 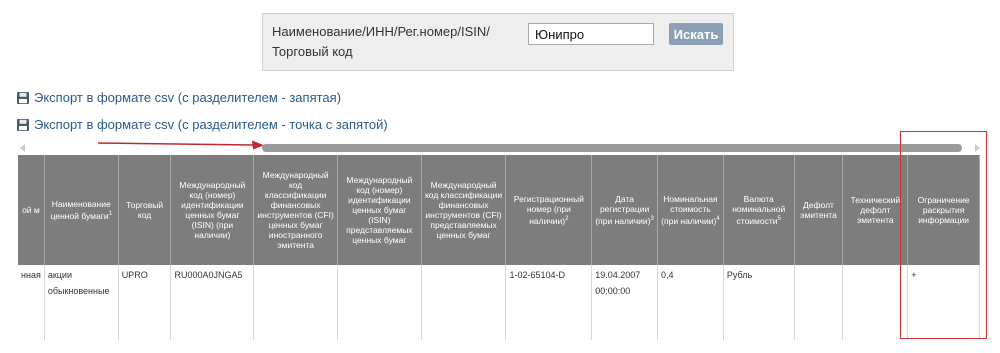 I want to click on horizontal-scrollbar, so click(x=499, y=148).